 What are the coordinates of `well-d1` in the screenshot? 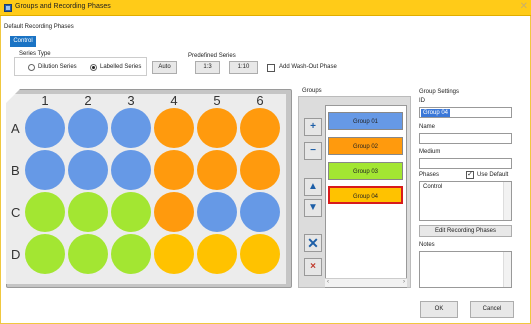 It's located at (45, 254).